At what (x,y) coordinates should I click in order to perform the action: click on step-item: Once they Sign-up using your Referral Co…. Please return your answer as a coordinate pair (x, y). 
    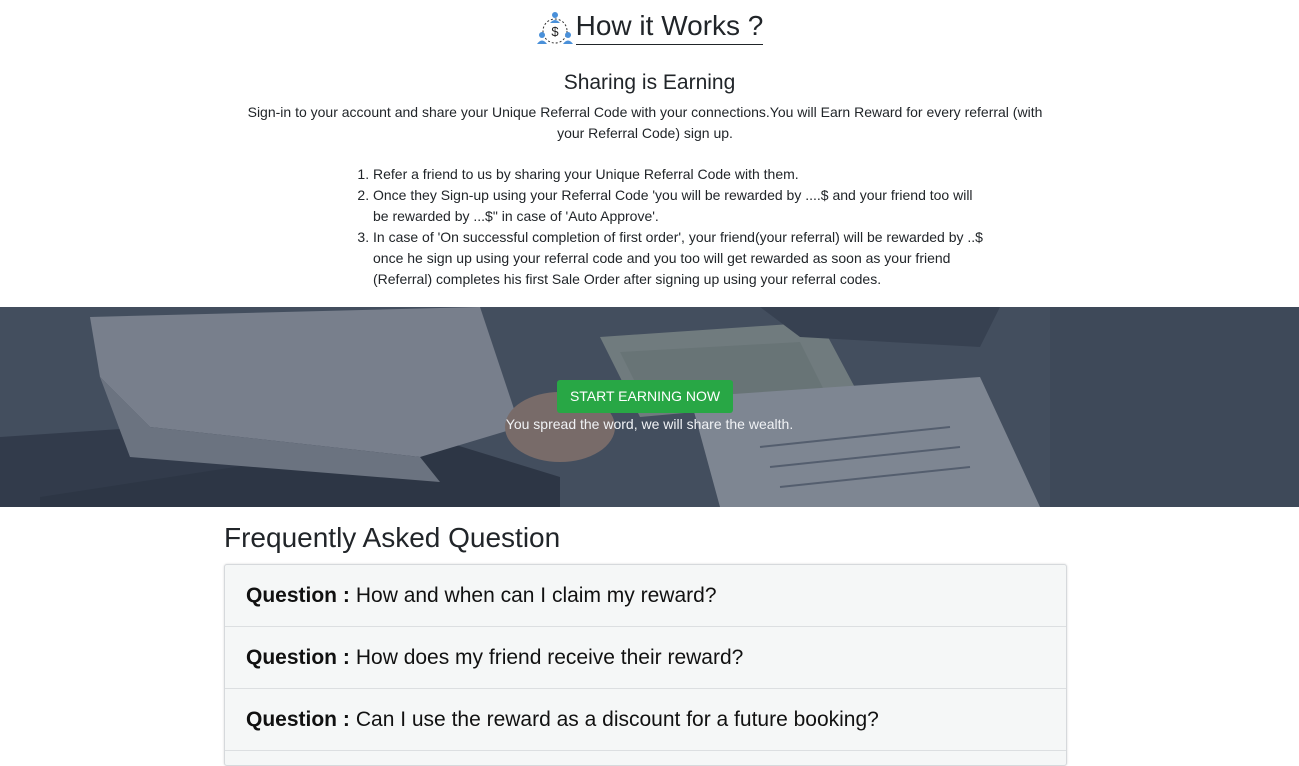
    Looking at the image, I should click on (678, 206).